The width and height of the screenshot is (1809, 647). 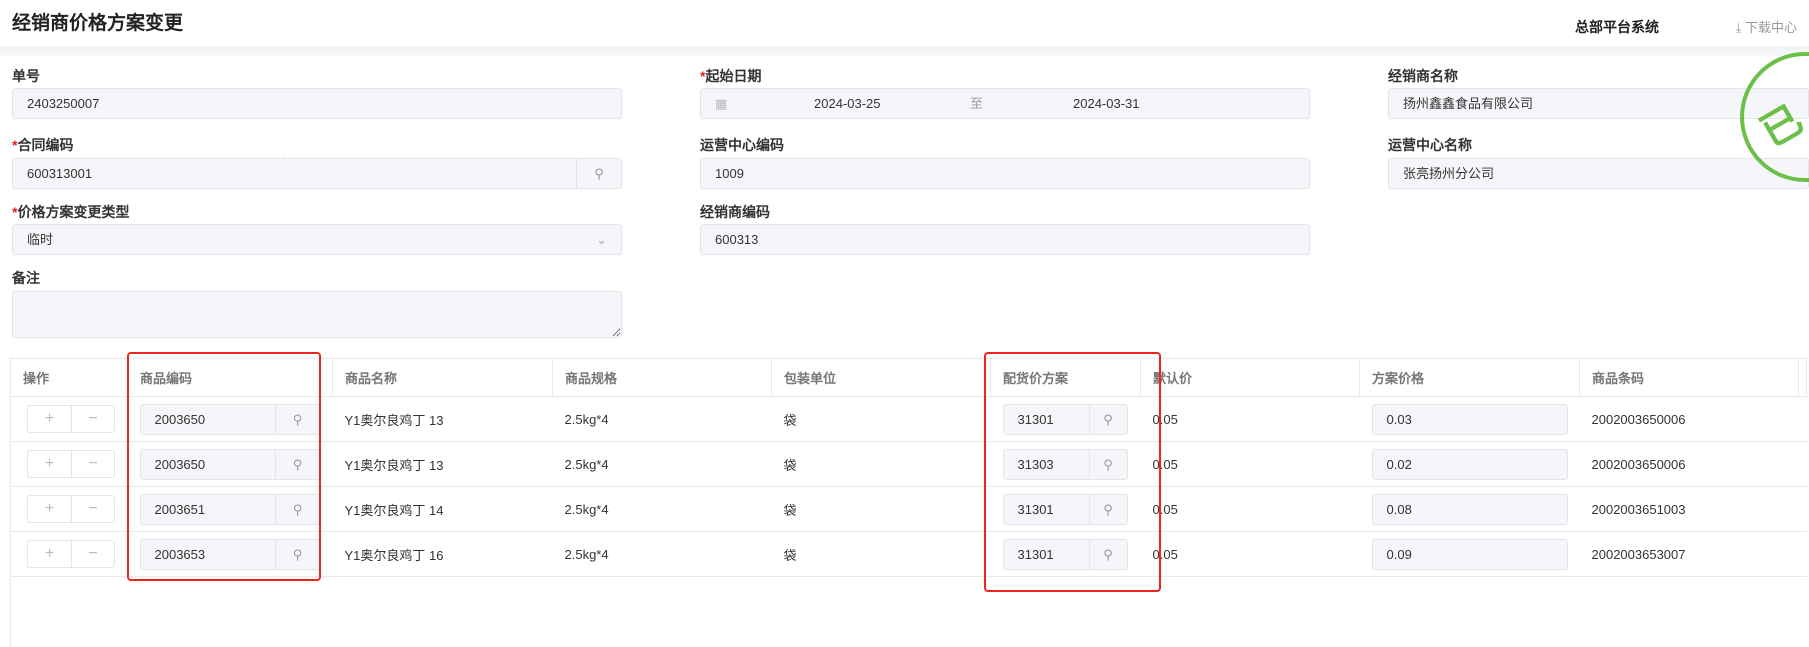 I want to click on date-range-picker: ▦ 2024-03-25 至 2024-03-31, so click(x=1005, y=103).